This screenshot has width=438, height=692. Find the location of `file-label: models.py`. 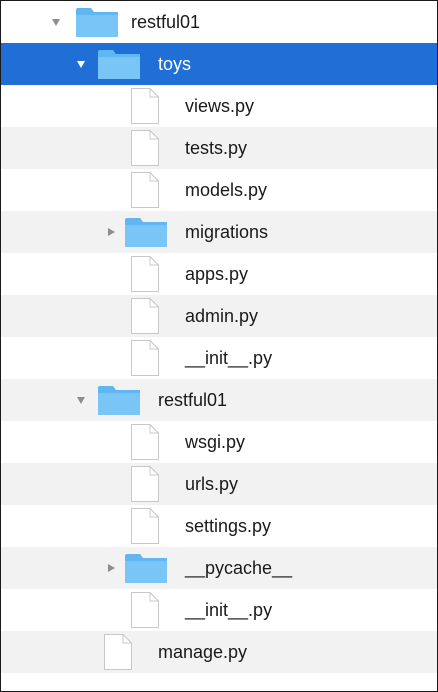

file-label: models.py is located at coordinates (226, 190).